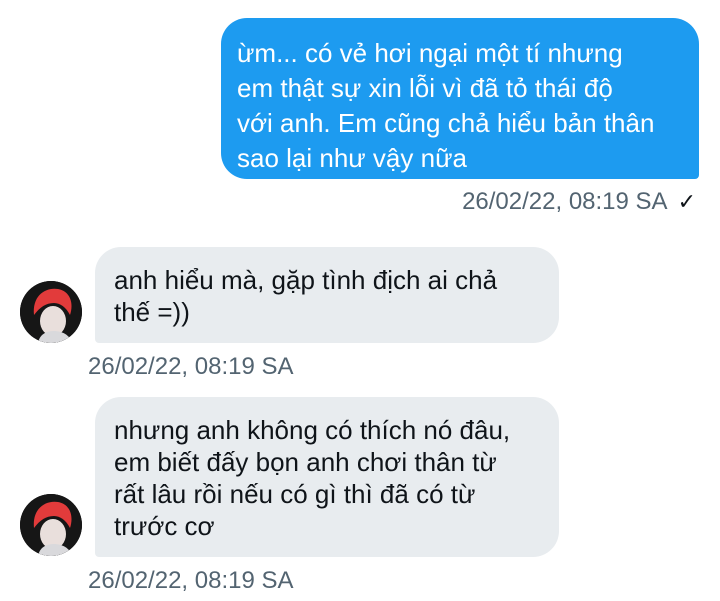 The width and height of the screenshot is (720, 601). Describe the element at coordinates (430, 53) in the screenshot. I see `message-text-line: ừm... có vẻ hơi ngại một tí nhưng` at that location.